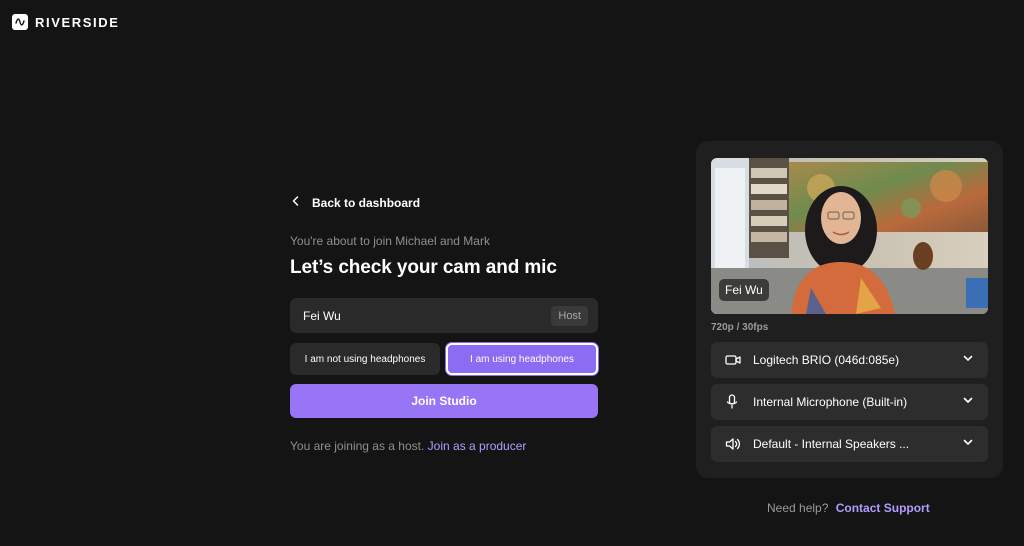  I want to click on back-label: Back to dashboard, so click(366, 203).